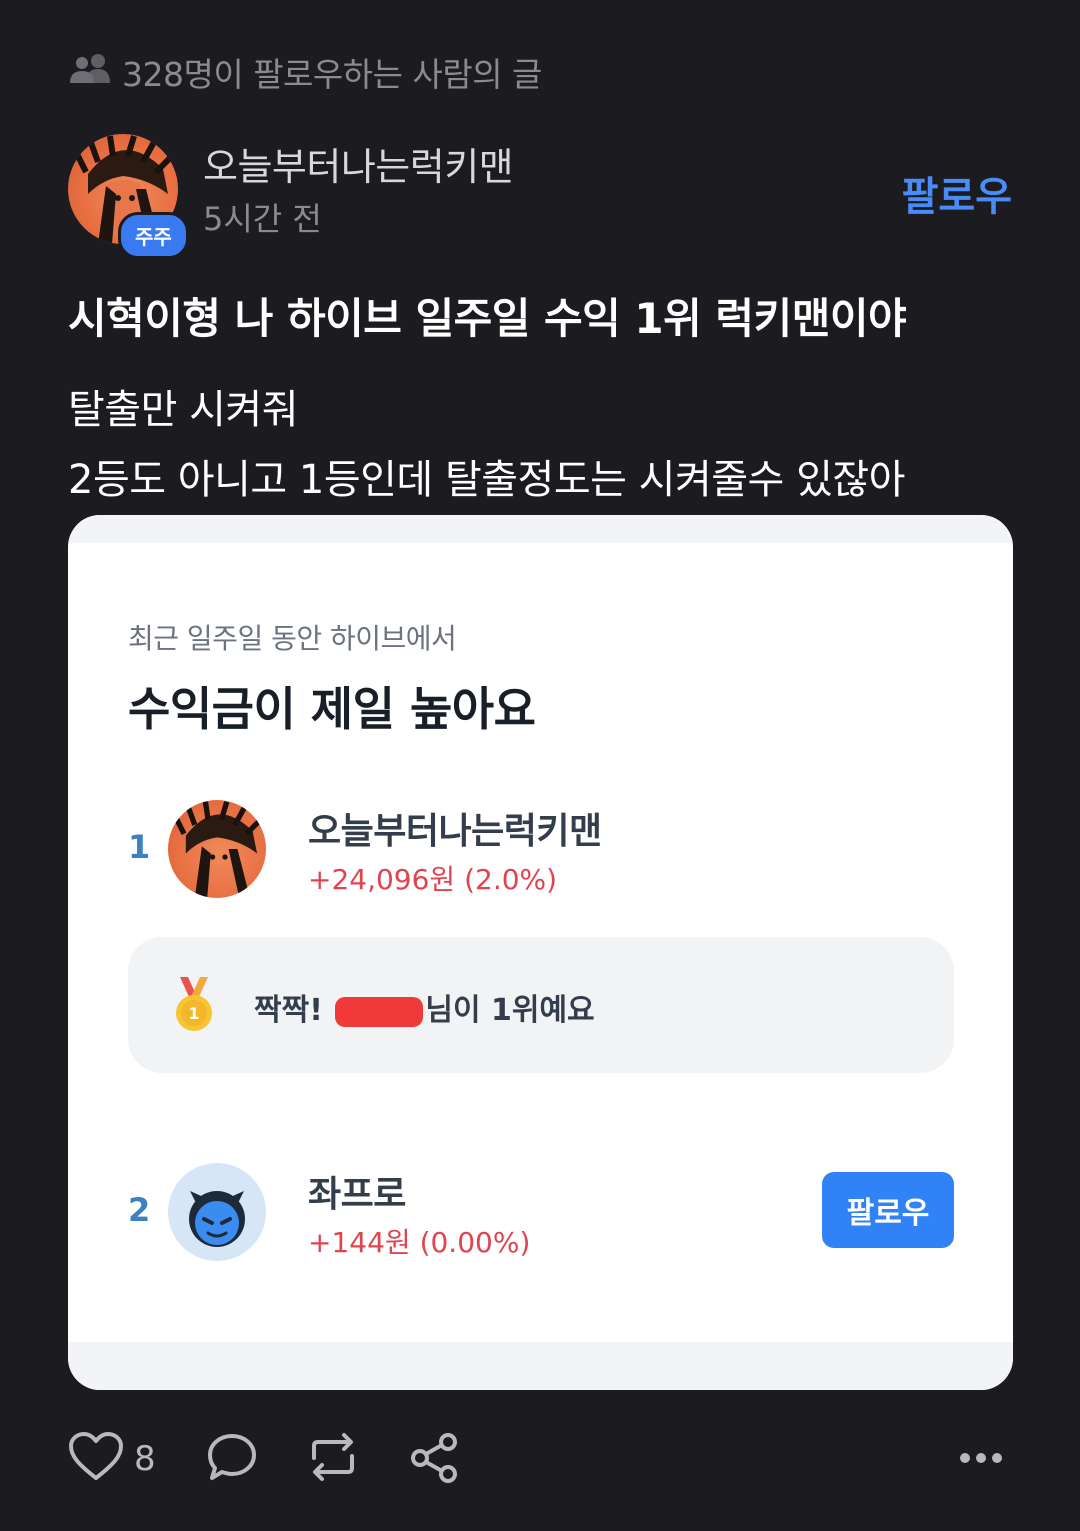 Image resolution: width=1080 pixels, height=1531 pixels. What do you see at coordinates (139, 847) in the screenshot?
I see `rank-number: 1` at bounding box center [139, 847].